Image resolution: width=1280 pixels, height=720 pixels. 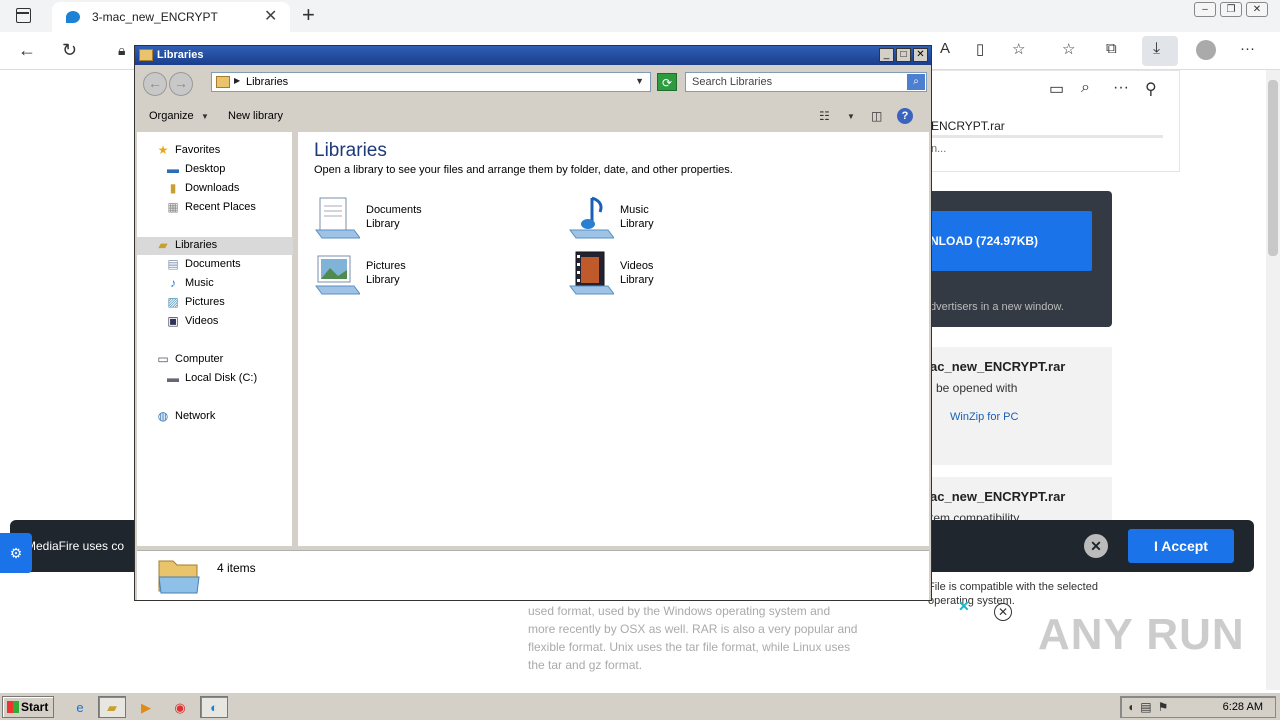 What do you see at coordinates (13, 707) in the screenshot?
I see `windows-flag-icon` at bounding box center [13, 707].